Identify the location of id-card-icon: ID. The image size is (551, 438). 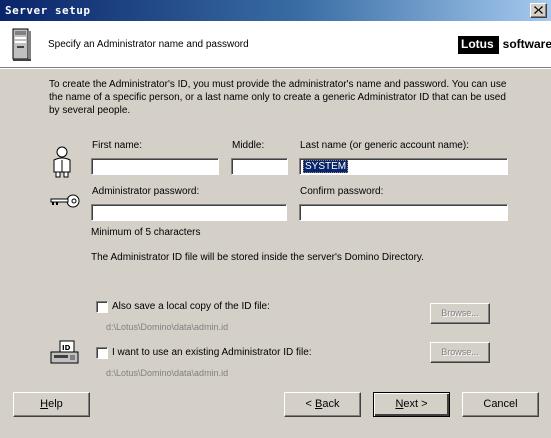
(65, 354).